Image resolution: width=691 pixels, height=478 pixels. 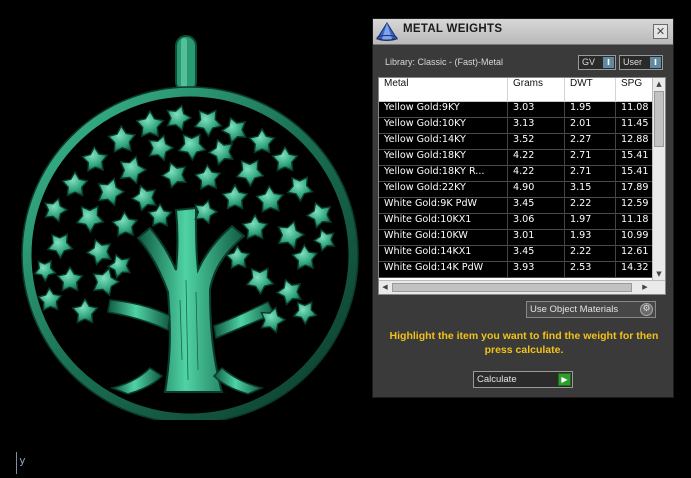 What do you see at coordinates (443, 238) in the screenshot?
I see `cell-metal: White Gold:10KW` at bounding box center [443, 238].